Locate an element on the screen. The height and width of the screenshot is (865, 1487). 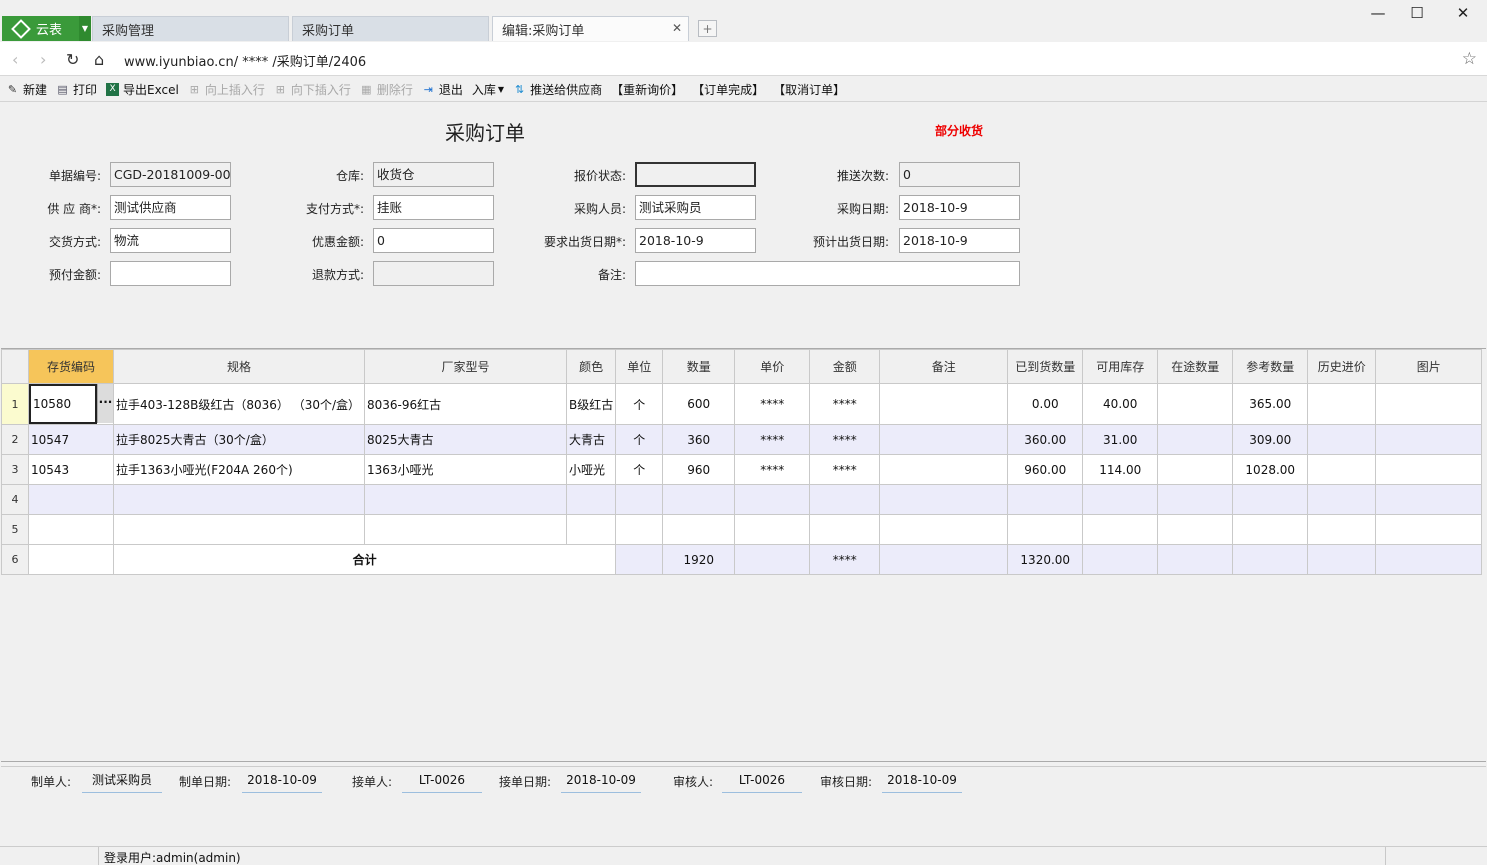
estimated-ship-date-field: 2018-10-9 is located at coordinates (959, 240).